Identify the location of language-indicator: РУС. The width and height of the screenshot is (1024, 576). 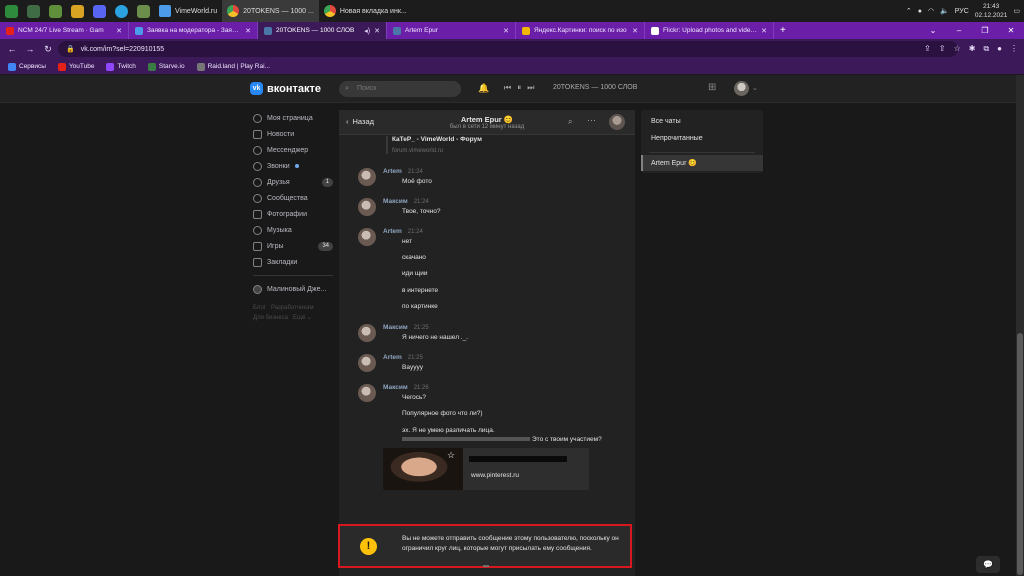
(962, 11).